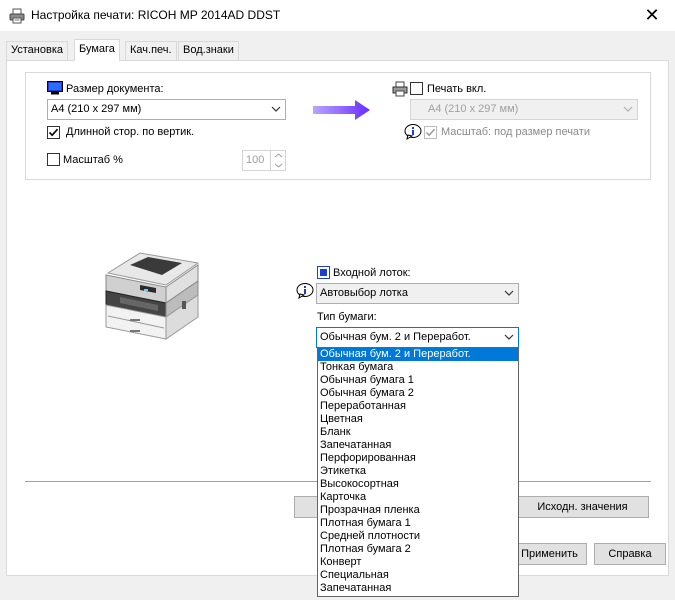  Describe the element at coordinates (418, 536) in the screenshot. I see `paper-type-option: Средней плотности` at that location.